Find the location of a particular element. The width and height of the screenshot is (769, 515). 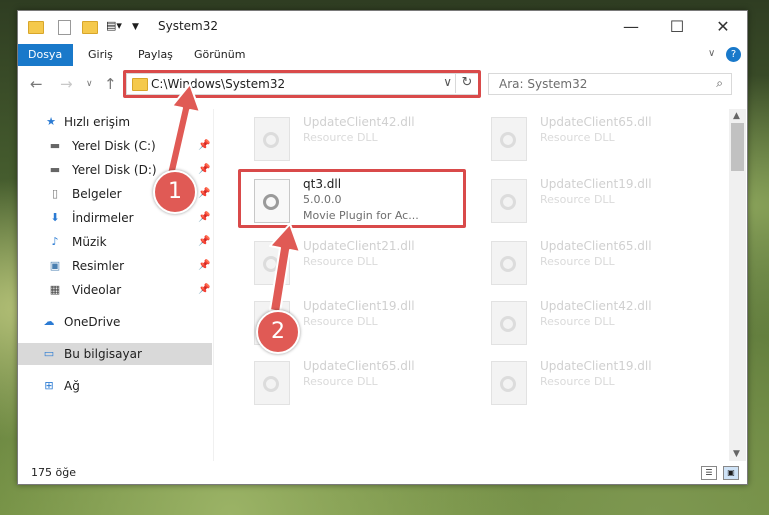

arrow-2-icon is located at coordinates (285, 268).